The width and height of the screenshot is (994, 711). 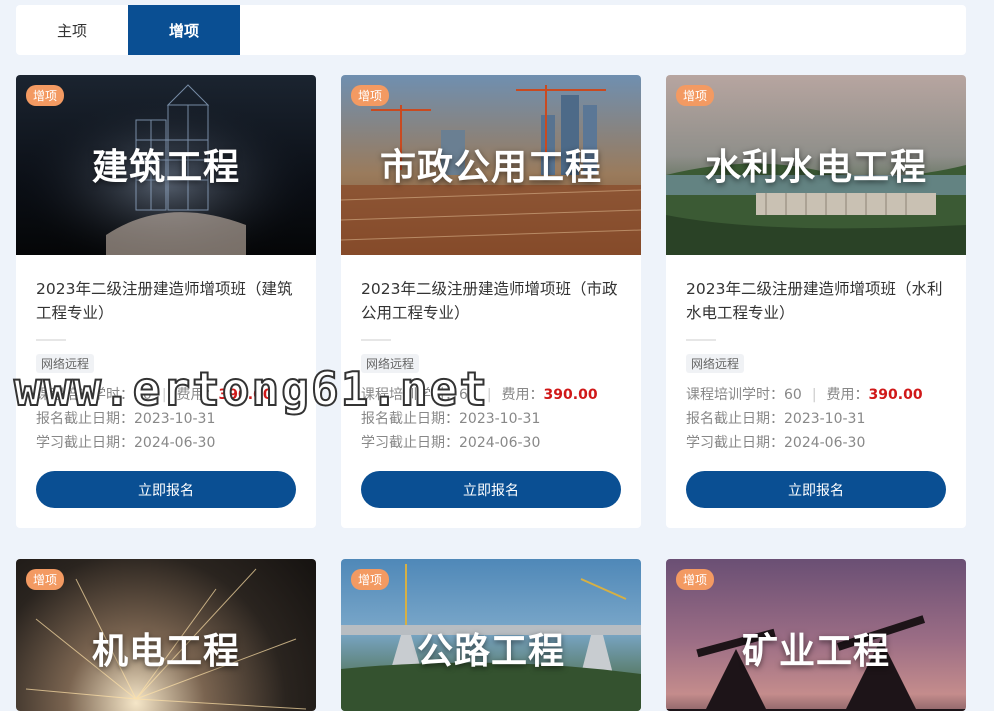 I want to click on signup-deadline-value: 2023-10-31, so click(x=825, y=419).